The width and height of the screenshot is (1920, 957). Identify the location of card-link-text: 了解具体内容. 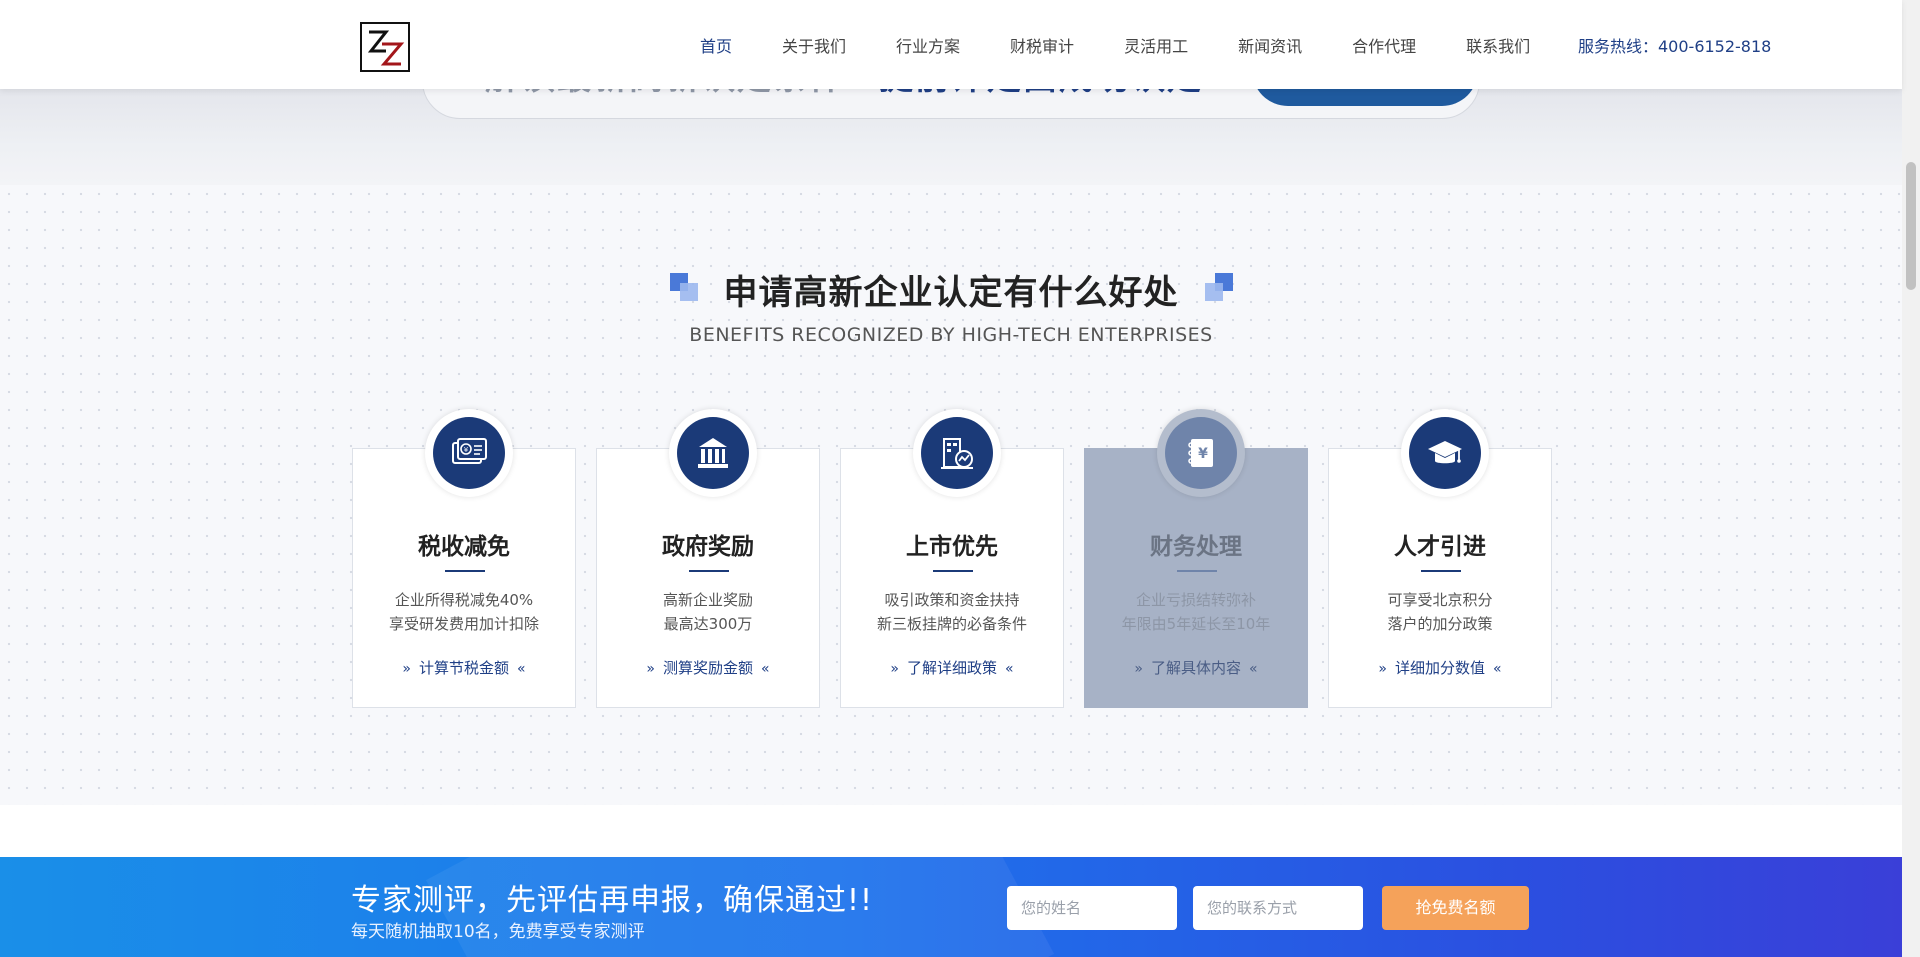
(1195, 668).